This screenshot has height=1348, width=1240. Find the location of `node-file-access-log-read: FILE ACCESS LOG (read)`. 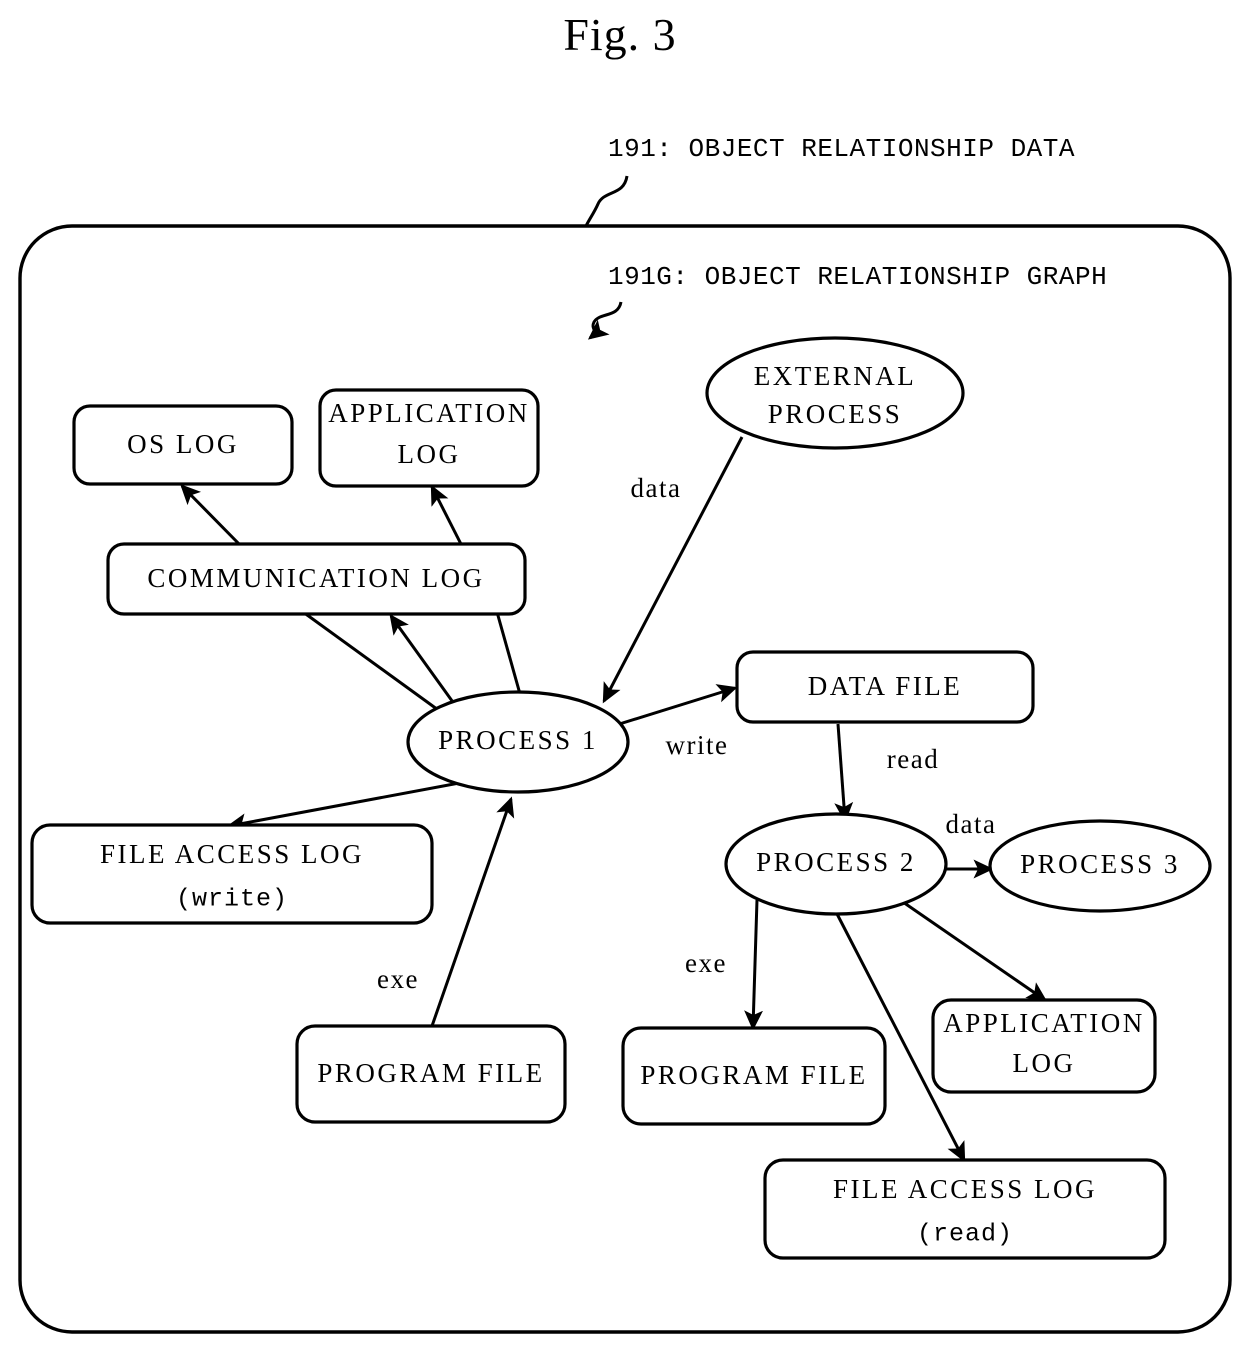

node-file-access-log-read: FILE ACCESS LOG (read) is located at coordinates (965, 1209).